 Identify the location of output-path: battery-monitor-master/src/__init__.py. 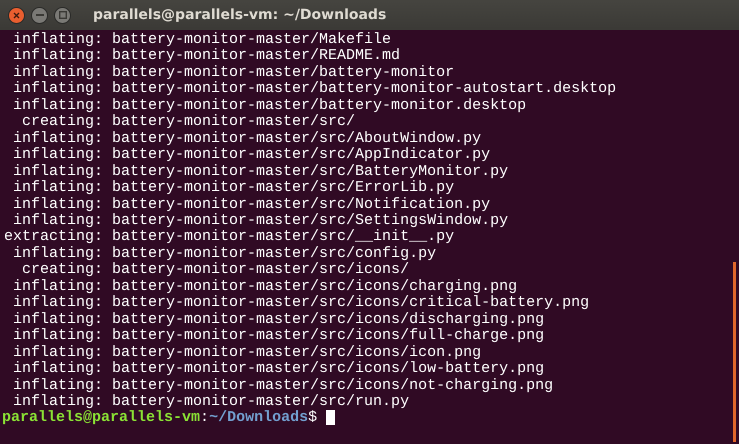
(283, 237).